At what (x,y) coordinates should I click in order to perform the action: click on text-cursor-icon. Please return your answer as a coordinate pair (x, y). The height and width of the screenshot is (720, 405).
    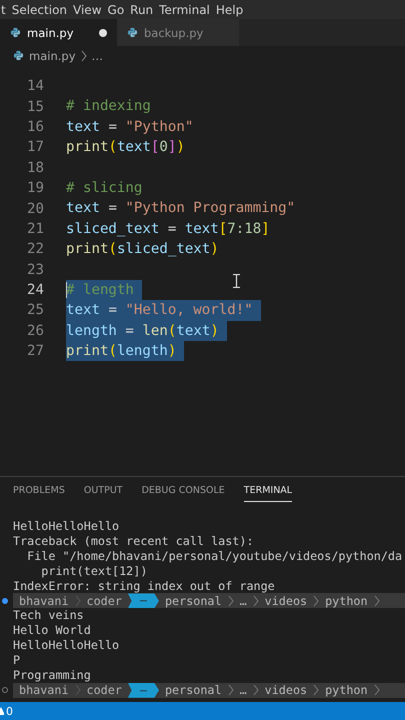
    Looking at the image, I should click on (236, 281).